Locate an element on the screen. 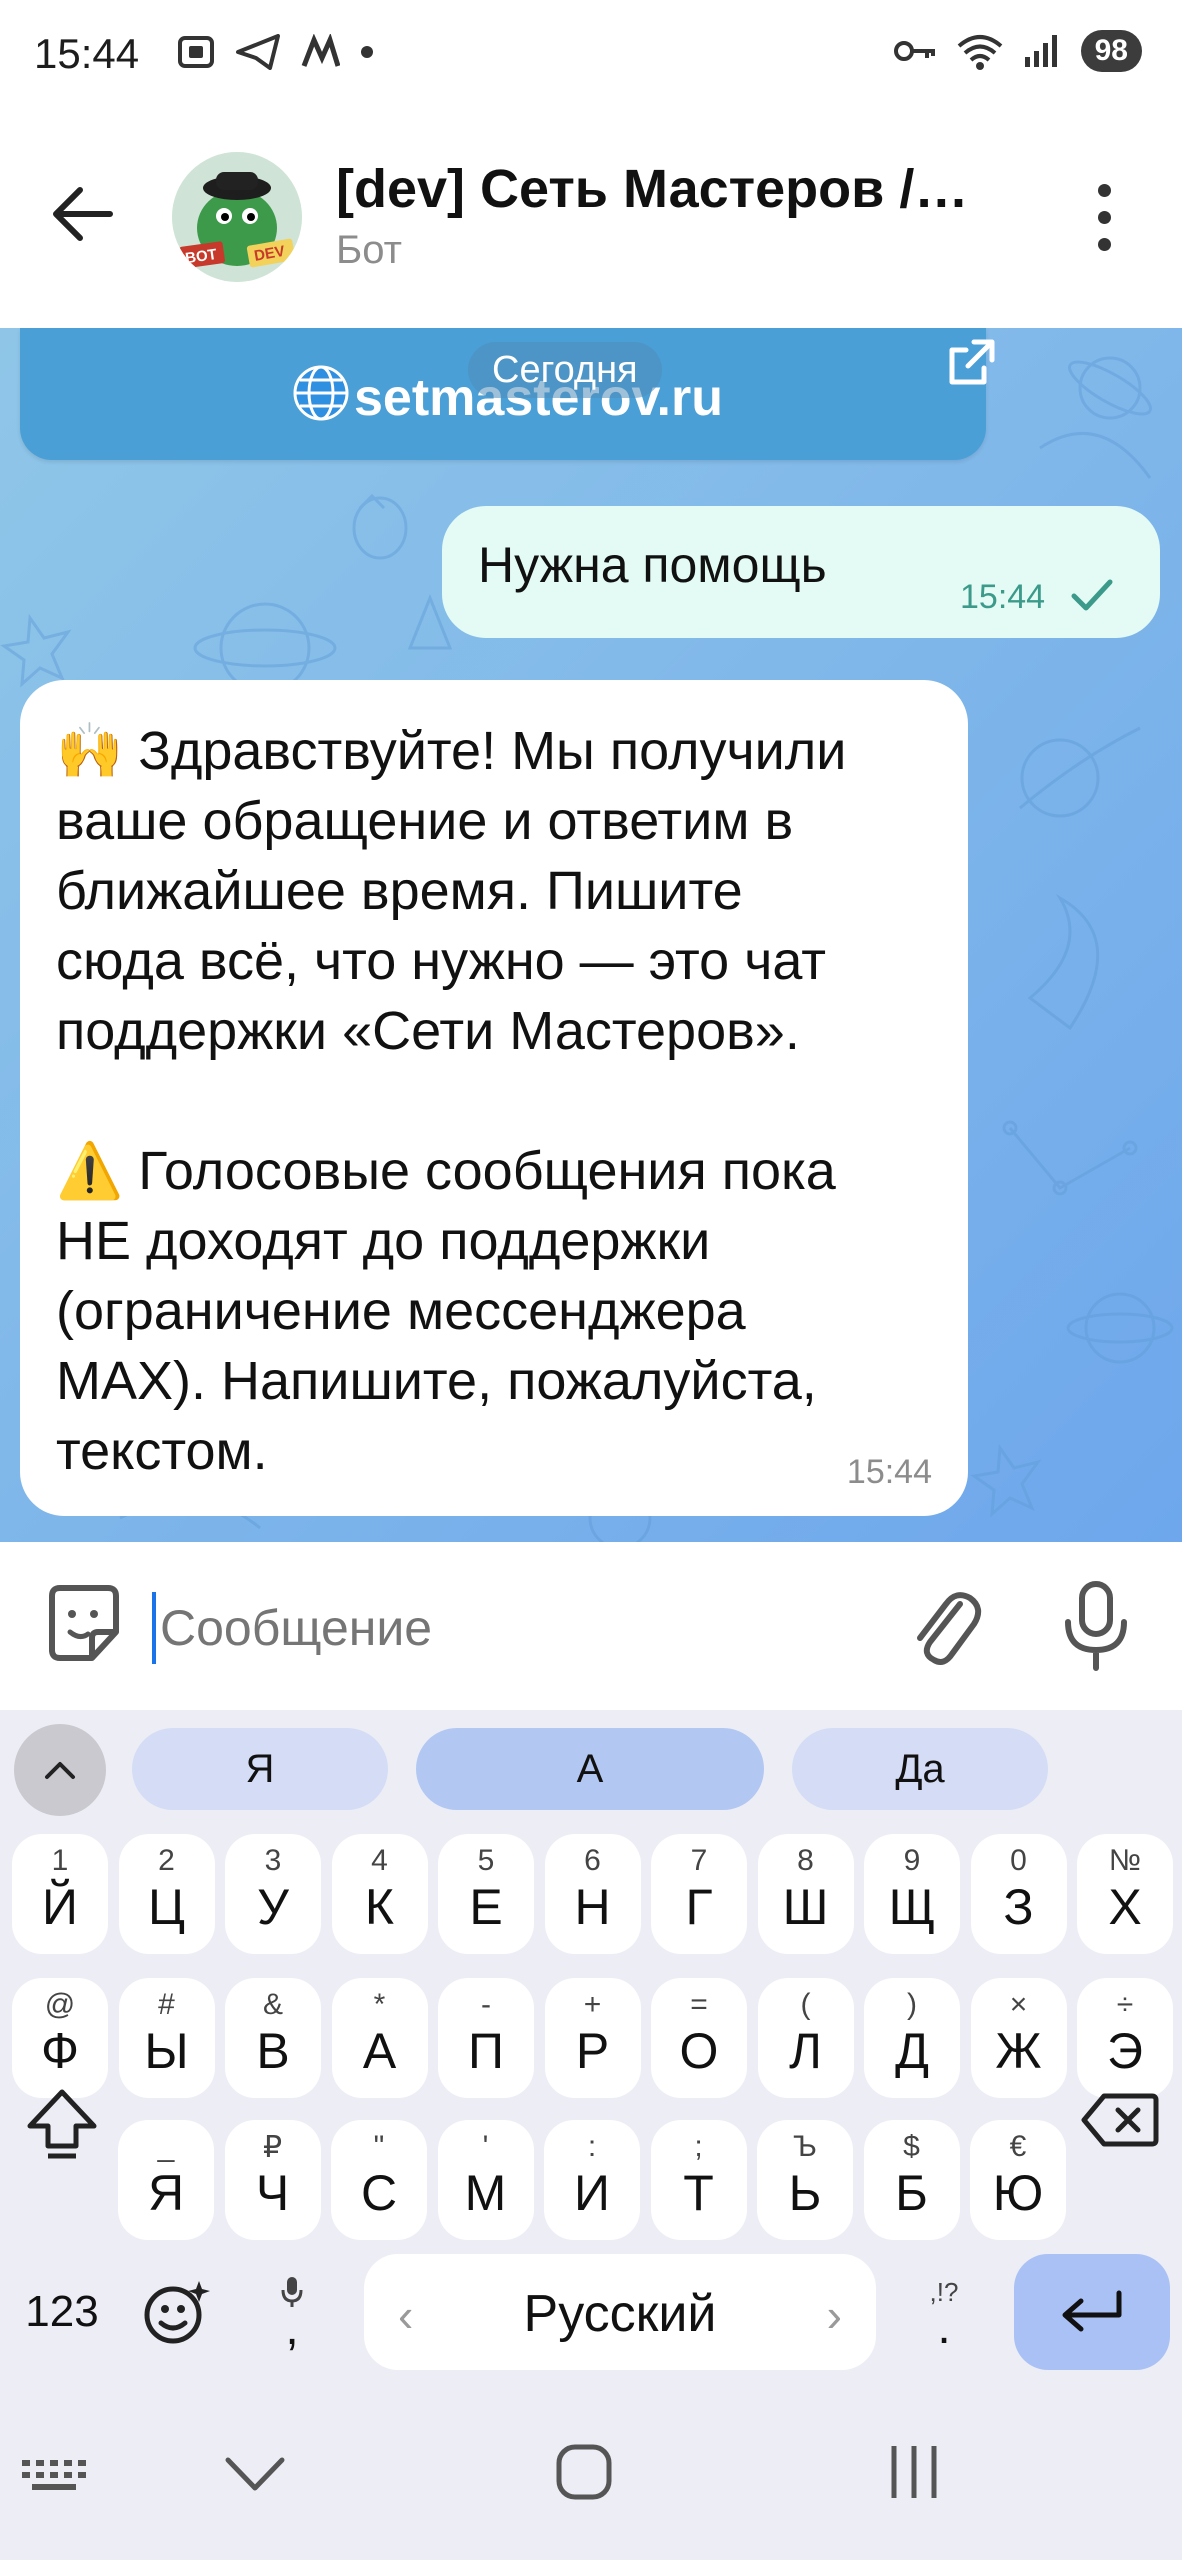 The width and height of the screenshot is (1182, 2560). key-label: У is located at coordinates (273, 1907).